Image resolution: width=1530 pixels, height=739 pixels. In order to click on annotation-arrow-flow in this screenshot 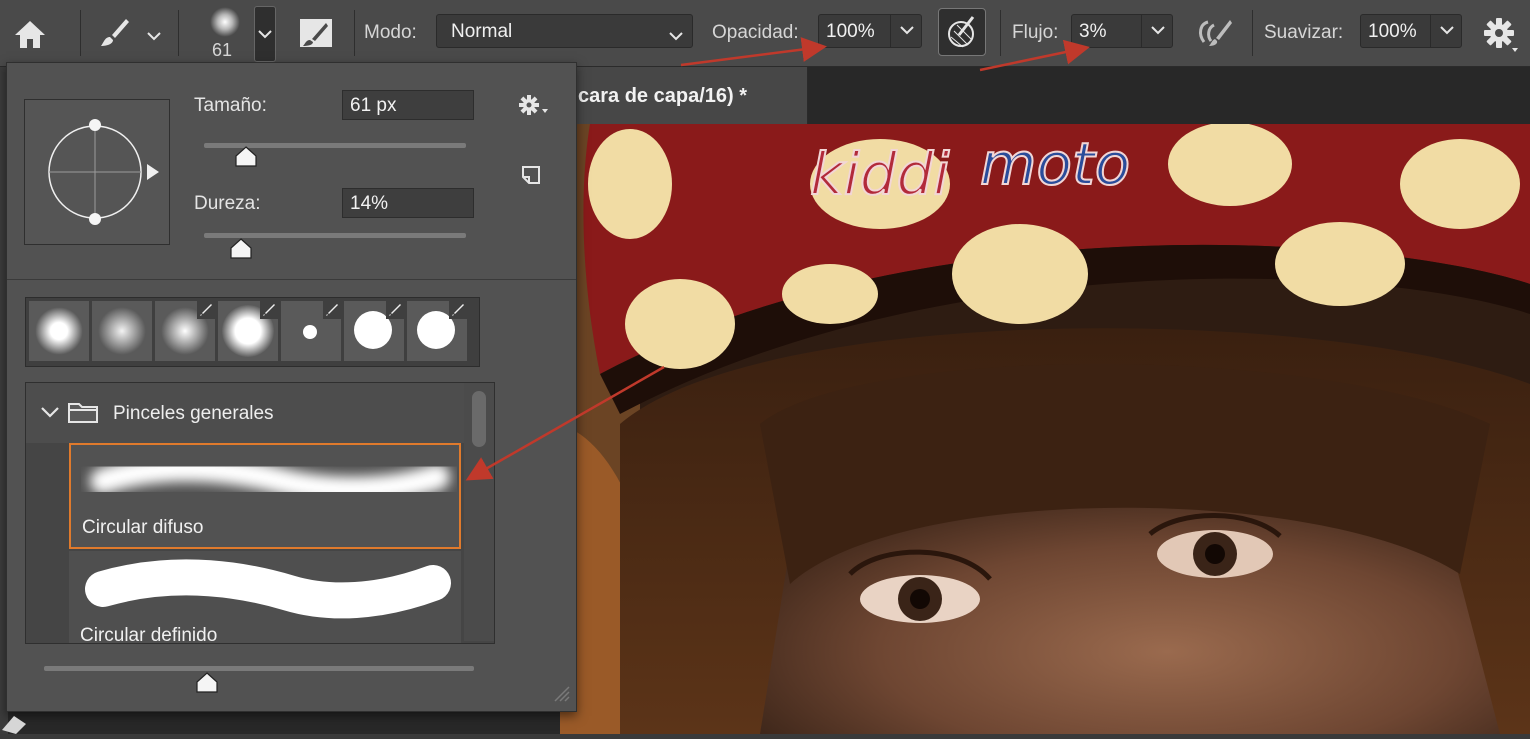, I will do `click(1034, 55)`.